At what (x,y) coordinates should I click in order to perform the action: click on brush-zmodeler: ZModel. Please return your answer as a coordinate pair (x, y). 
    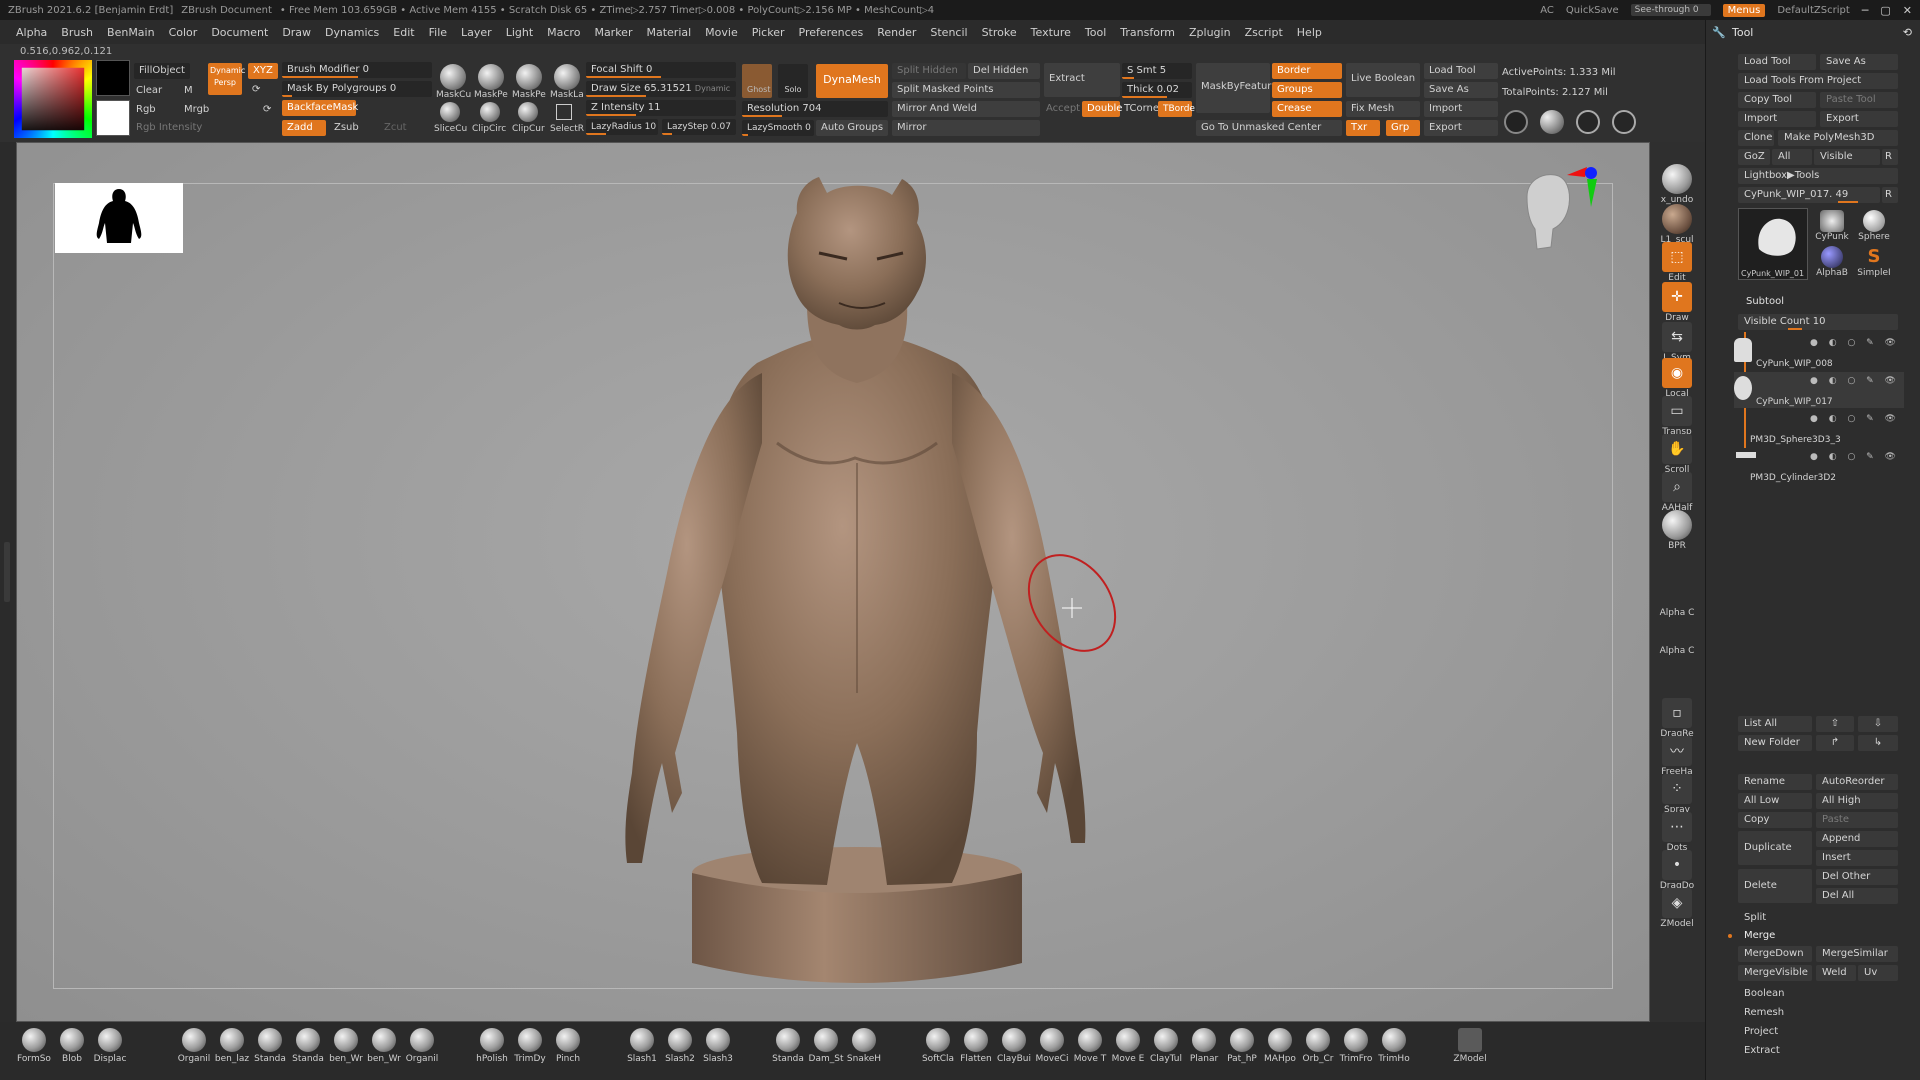
    Looking at the image, I should click on (1470, 1046).